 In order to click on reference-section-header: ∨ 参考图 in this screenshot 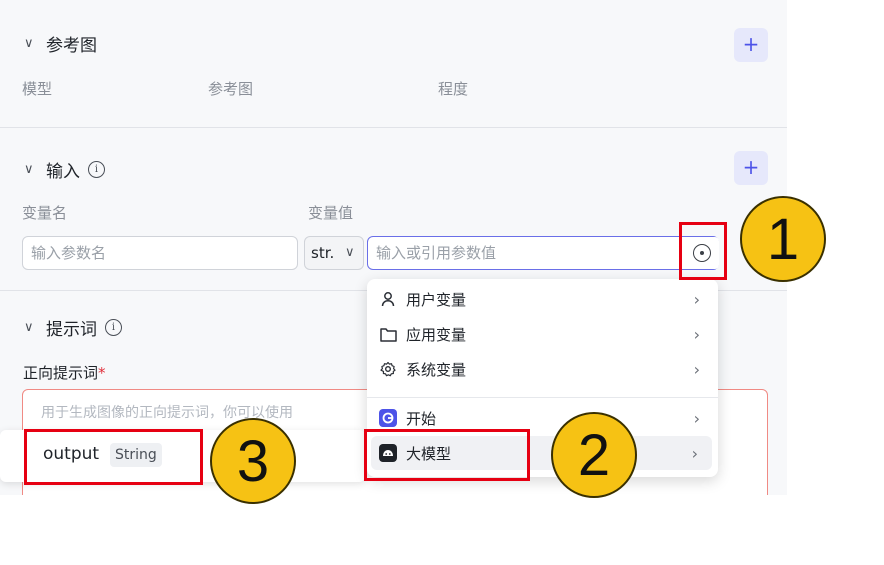, I will do `click(60, 43)`.